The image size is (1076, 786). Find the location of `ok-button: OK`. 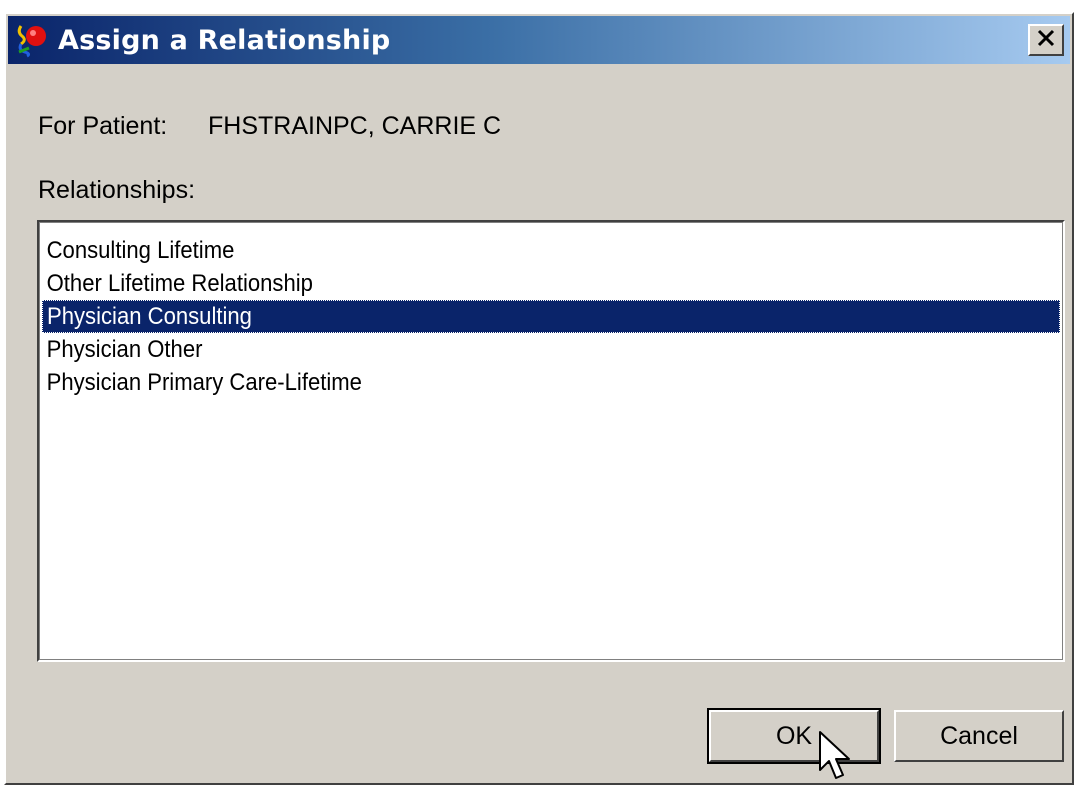

ok-button: OK is located at coordinates (794, 736).